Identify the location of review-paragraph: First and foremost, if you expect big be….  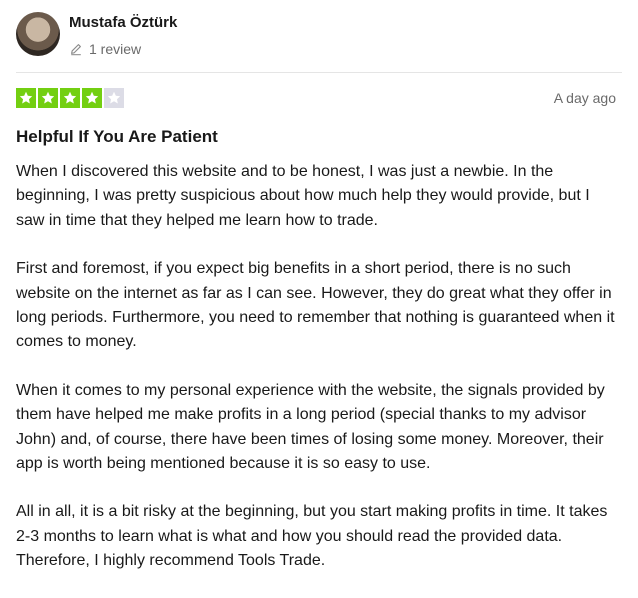
(315, 305).